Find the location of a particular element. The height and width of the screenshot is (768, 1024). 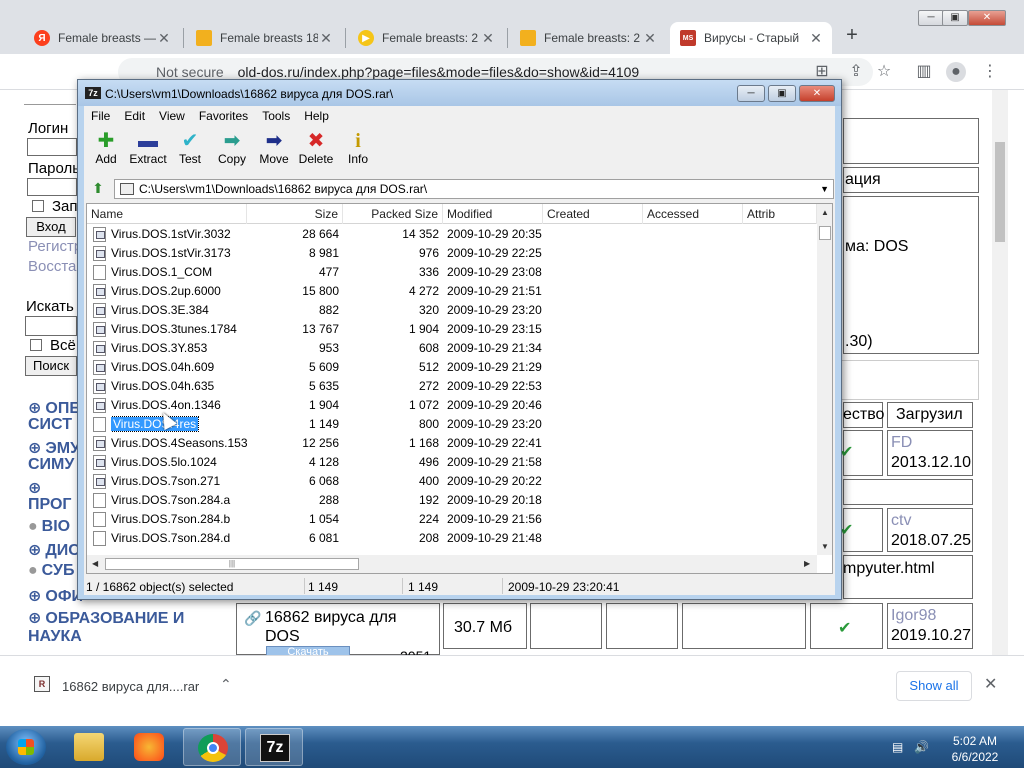

taskbar-7zip: 7z is located at coordinates (274, 747).